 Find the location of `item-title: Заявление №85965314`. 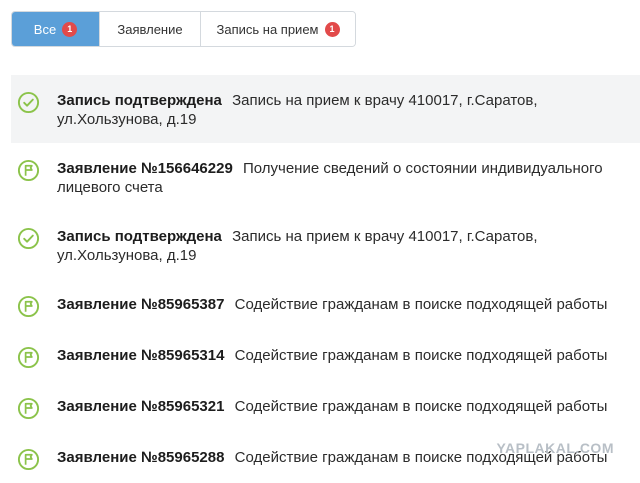

item-title: Заявление №85965314 is located at coordinates (141, 355).